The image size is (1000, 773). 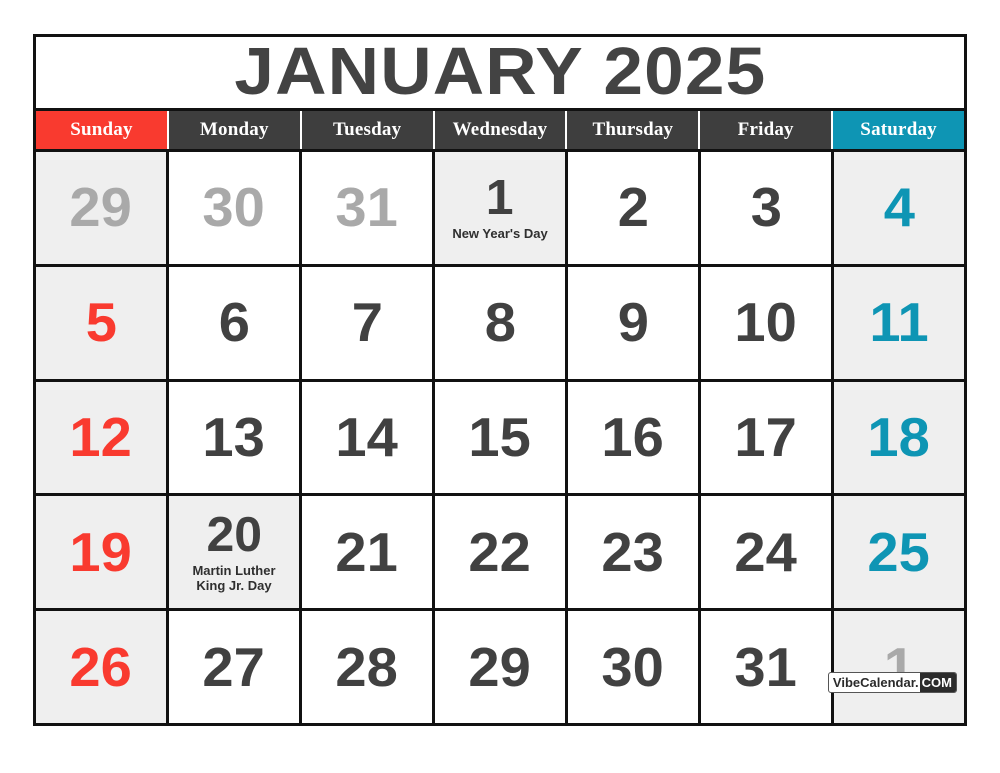 I want to click on day-number: 11, so click(x=899, y=322).